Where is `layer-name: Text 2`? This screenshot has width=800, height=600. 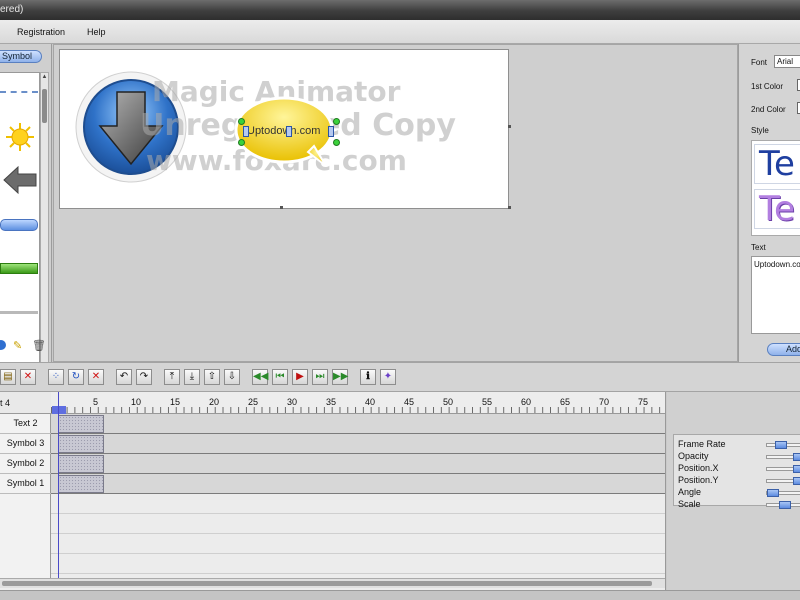 layer-name: Text 2 is located at coordinates (25, 424).